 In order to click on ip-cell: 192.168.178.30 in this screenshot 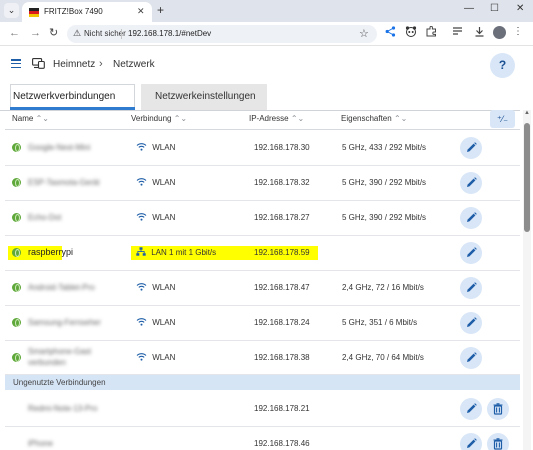, I will do `click(282, 147)`.